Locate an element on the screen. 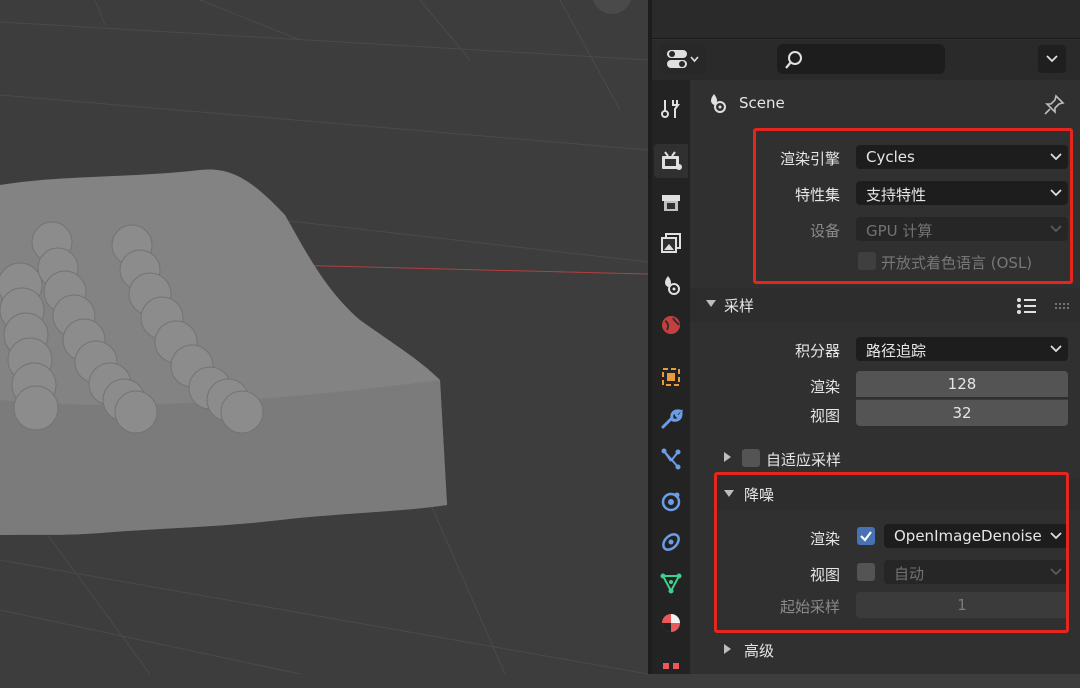  denoising-subpanel-header: 降噪 is located at coordinates (898, 494).